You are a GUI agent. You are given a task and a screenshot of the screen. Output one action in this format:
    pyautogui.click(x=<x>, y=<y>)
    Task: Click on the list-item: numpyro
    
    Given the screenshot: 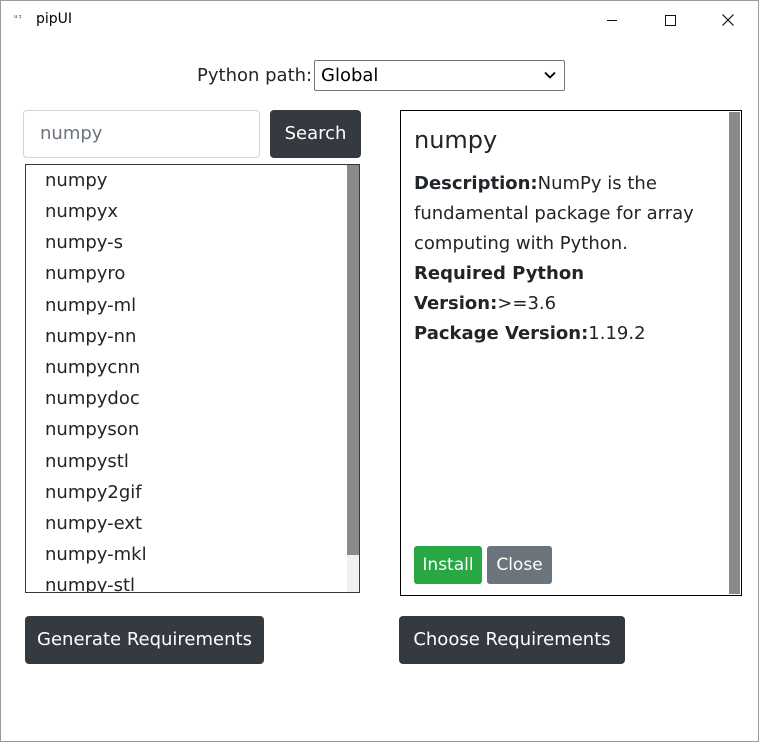 What is the action you would take?
    pyautogui.click(x=85, y=273)
    